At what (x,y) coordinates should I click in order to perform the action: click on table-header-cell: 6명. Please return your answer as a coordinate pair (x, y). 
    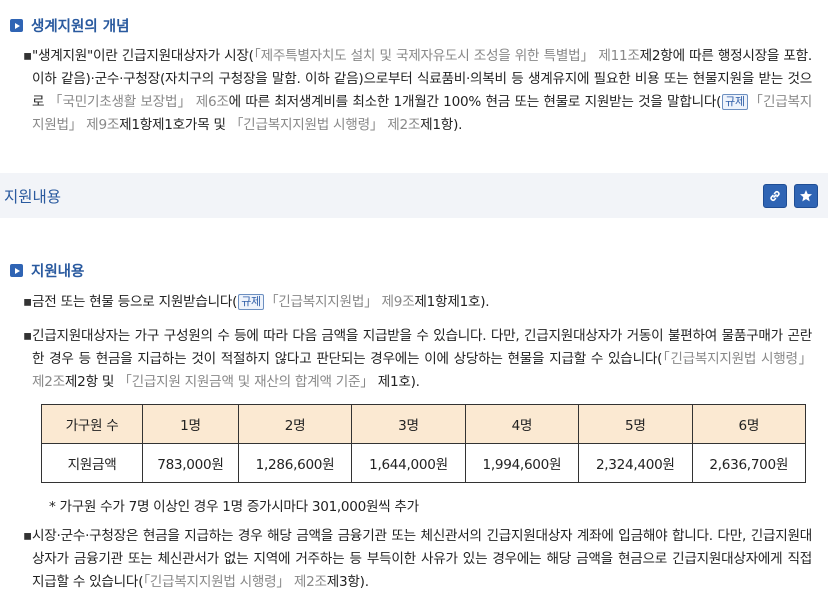
    Looking at the image, I should click on (748, 424).